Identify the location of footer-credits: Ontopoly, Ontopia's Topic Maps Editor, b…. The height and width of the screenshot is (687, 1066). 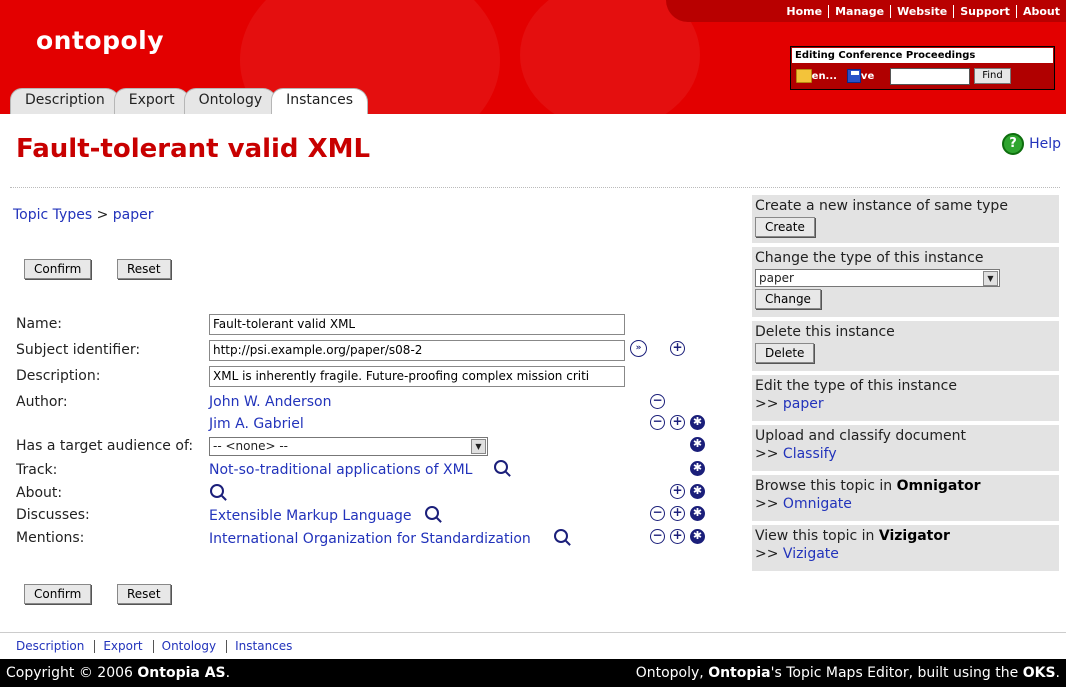
(847, 673).